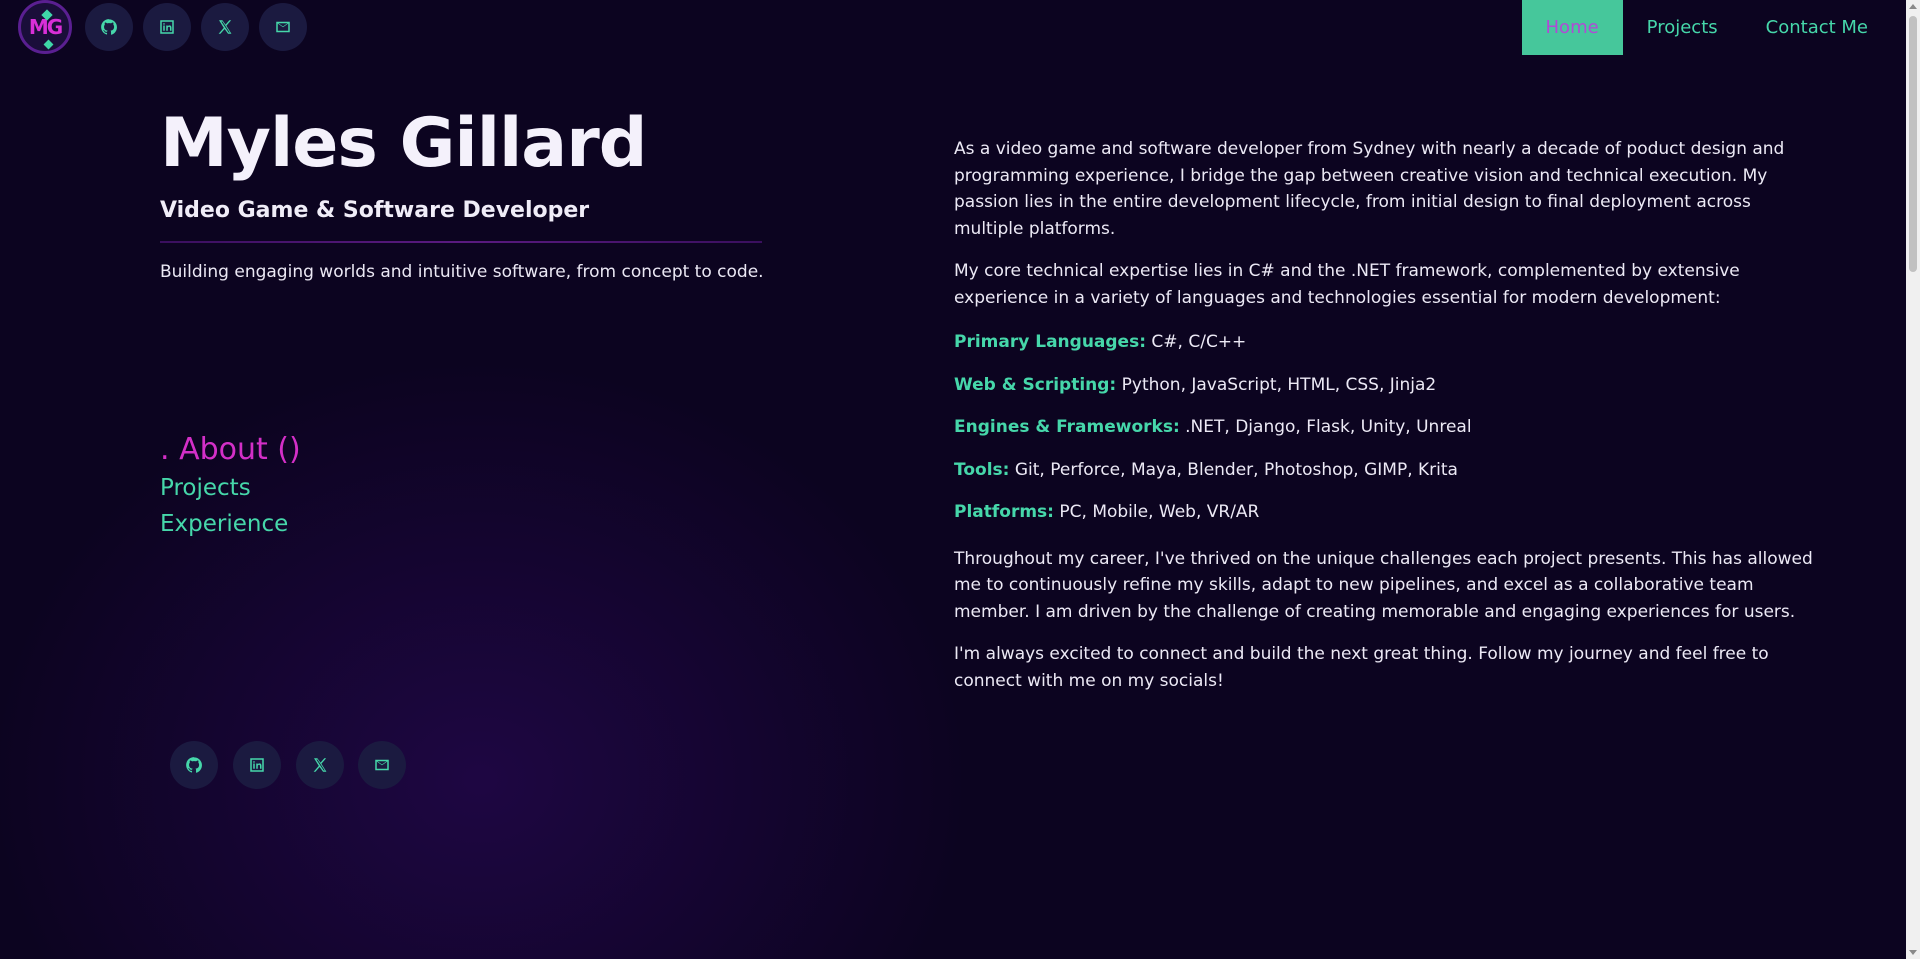  Describe the element at coordinates (1572, 27) in the screenshot. I see `nav-home: Home` at that location.